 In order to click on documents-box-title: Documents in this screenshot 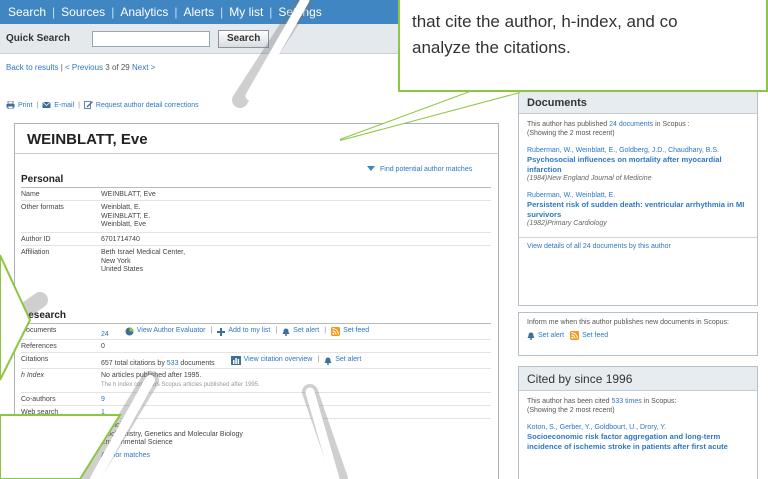, I will do `click(638, 103)`.